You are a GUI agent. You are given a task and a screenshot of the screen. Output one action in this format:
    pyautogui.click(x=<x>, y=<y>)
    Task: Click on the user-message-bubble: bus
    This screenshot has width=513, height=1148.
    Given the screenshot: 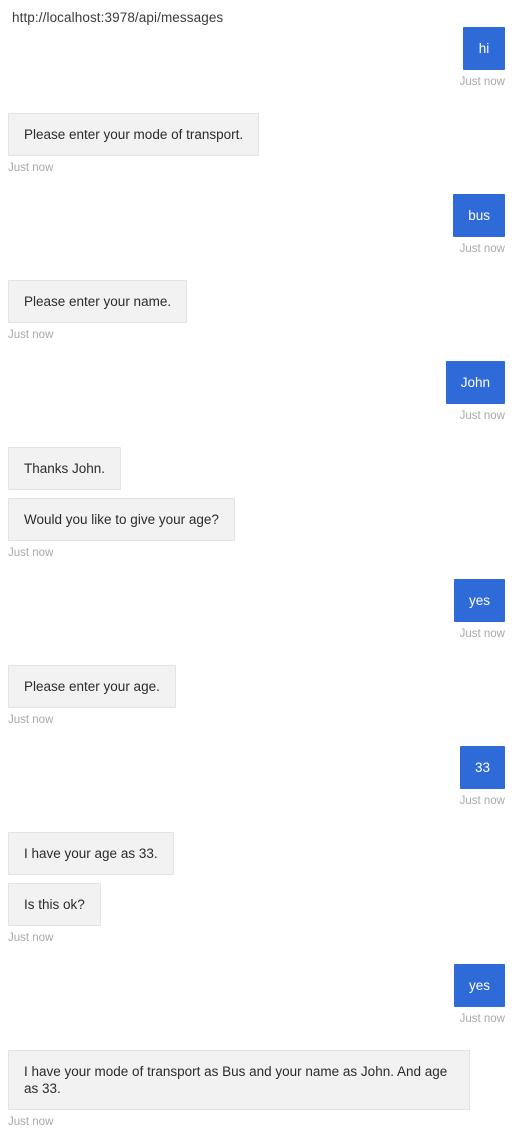 What is the action you would take?
    pyautogui.click(x=479, y=215)
    